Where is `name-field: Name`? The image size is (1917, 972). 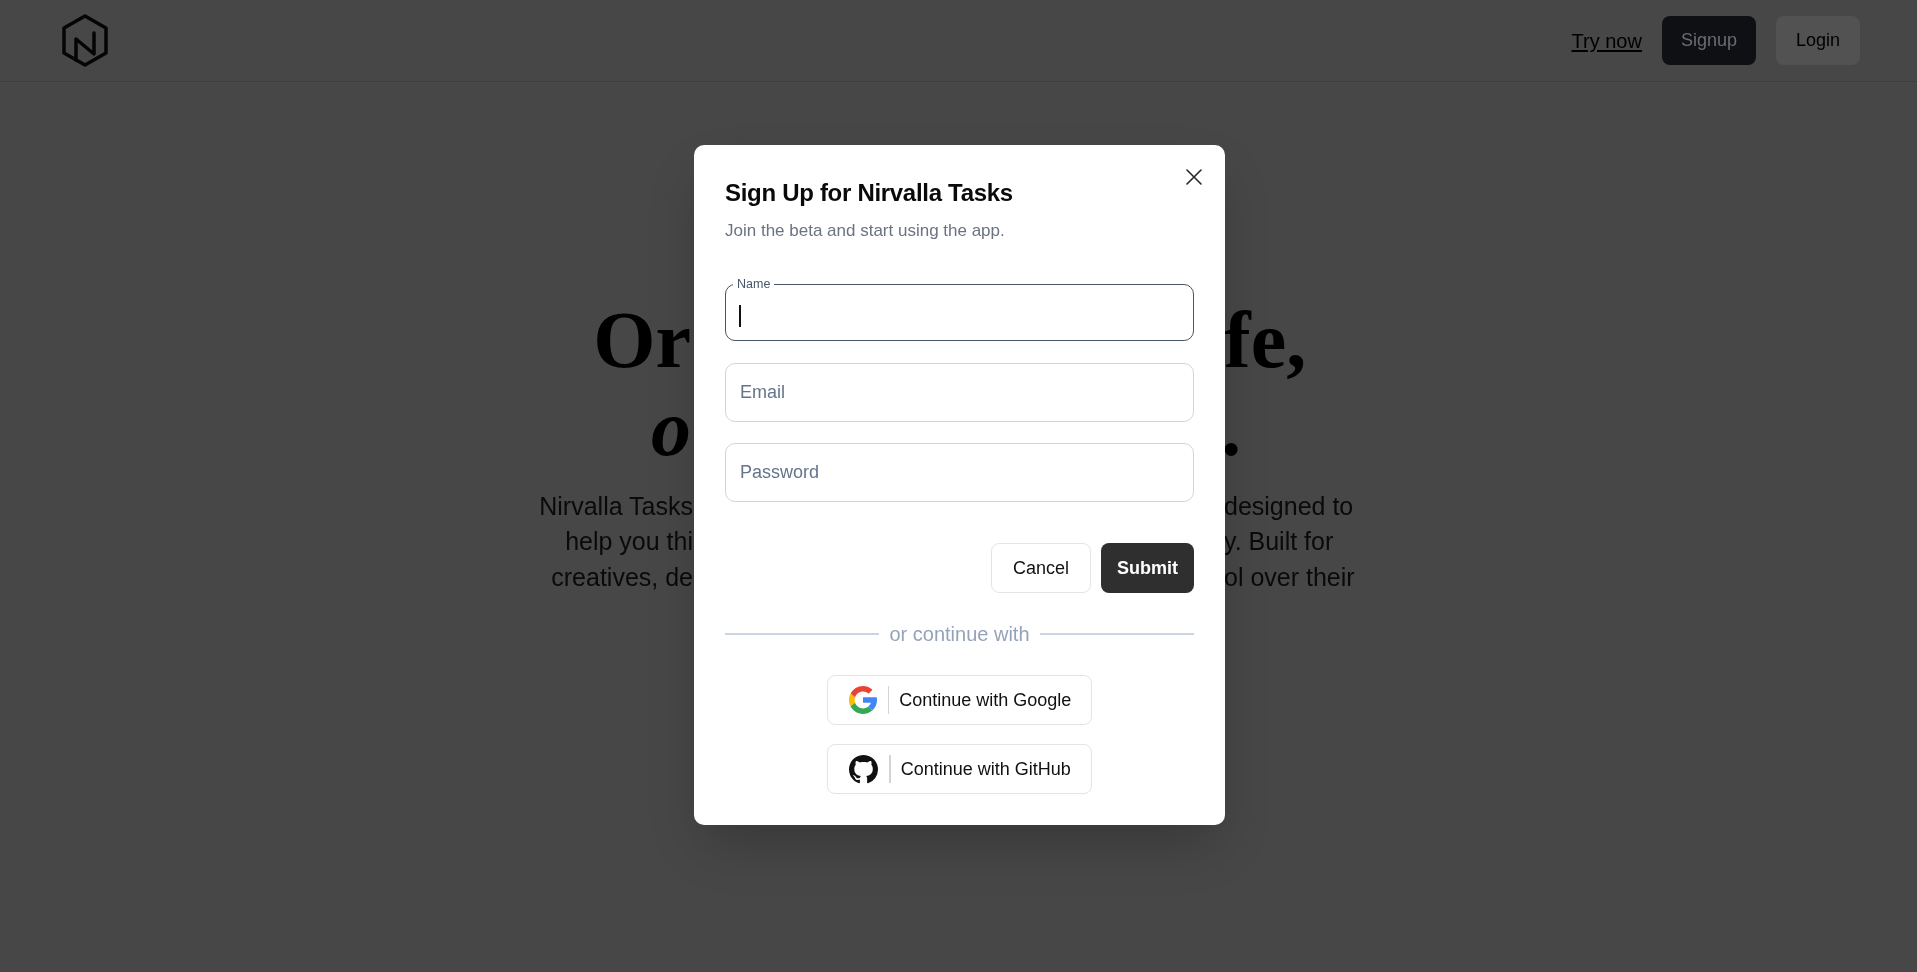 name-field: Name is located at coordinates (959, 308).